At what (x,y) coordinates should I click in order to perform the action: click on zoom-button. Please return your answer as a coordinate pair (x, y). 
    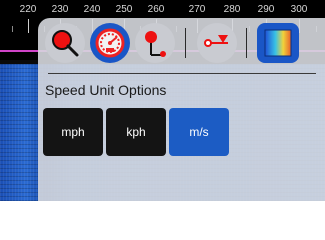
    Looking at the image, I should click on (65, 43).